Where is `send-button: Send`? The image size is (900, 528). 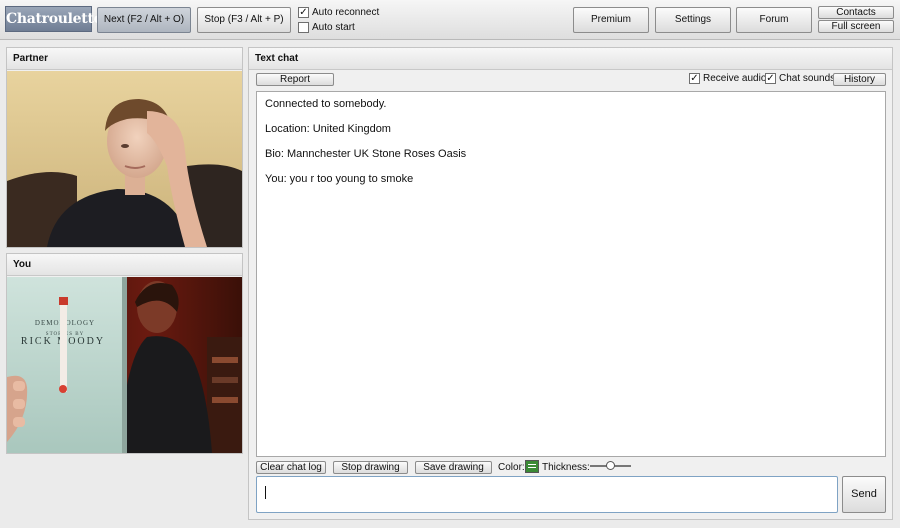
send-button: Send is located at coordinates (864, 494).